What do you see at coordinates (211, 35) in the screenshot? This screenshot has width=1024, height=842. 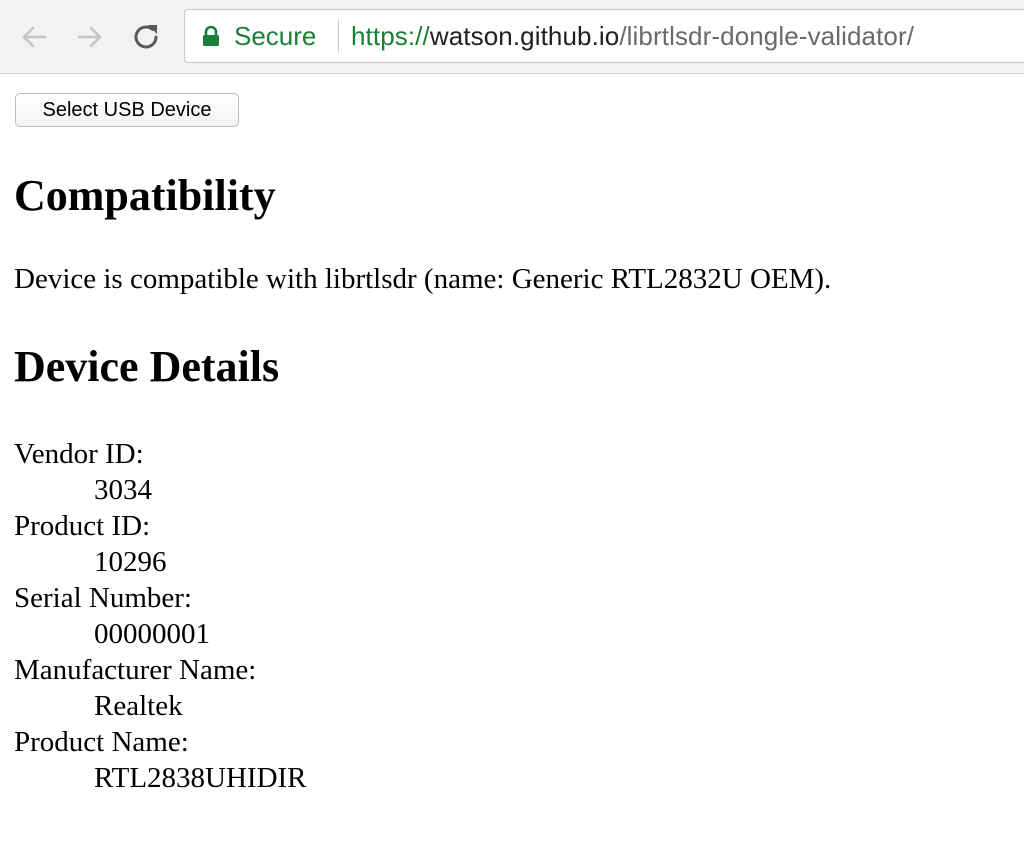 I see `lock-icon` at bounding box center [211, 35].